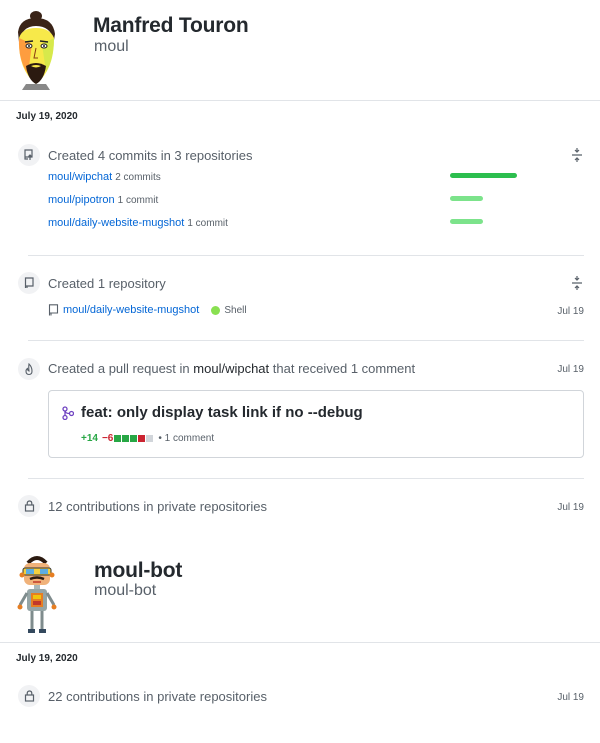 This screenshot has width=600, height=743. Describe the element at coordinates (300, 595) in the screenshot. I see `profile-header: moul-bot moul-bot` at that location.